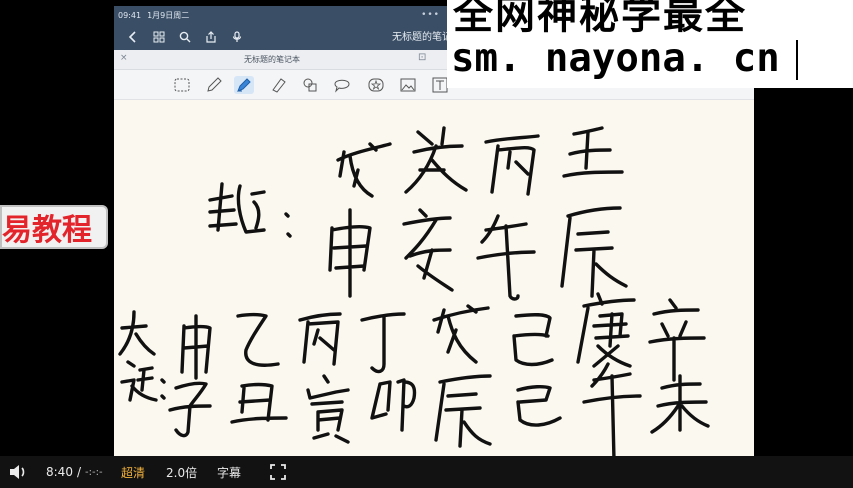 This screenshot has height=488, width=853. Describe the element at coordinates (615, 58) in the screenshot. I see `watermark-url-text: sm. nayona. cn` at that location.